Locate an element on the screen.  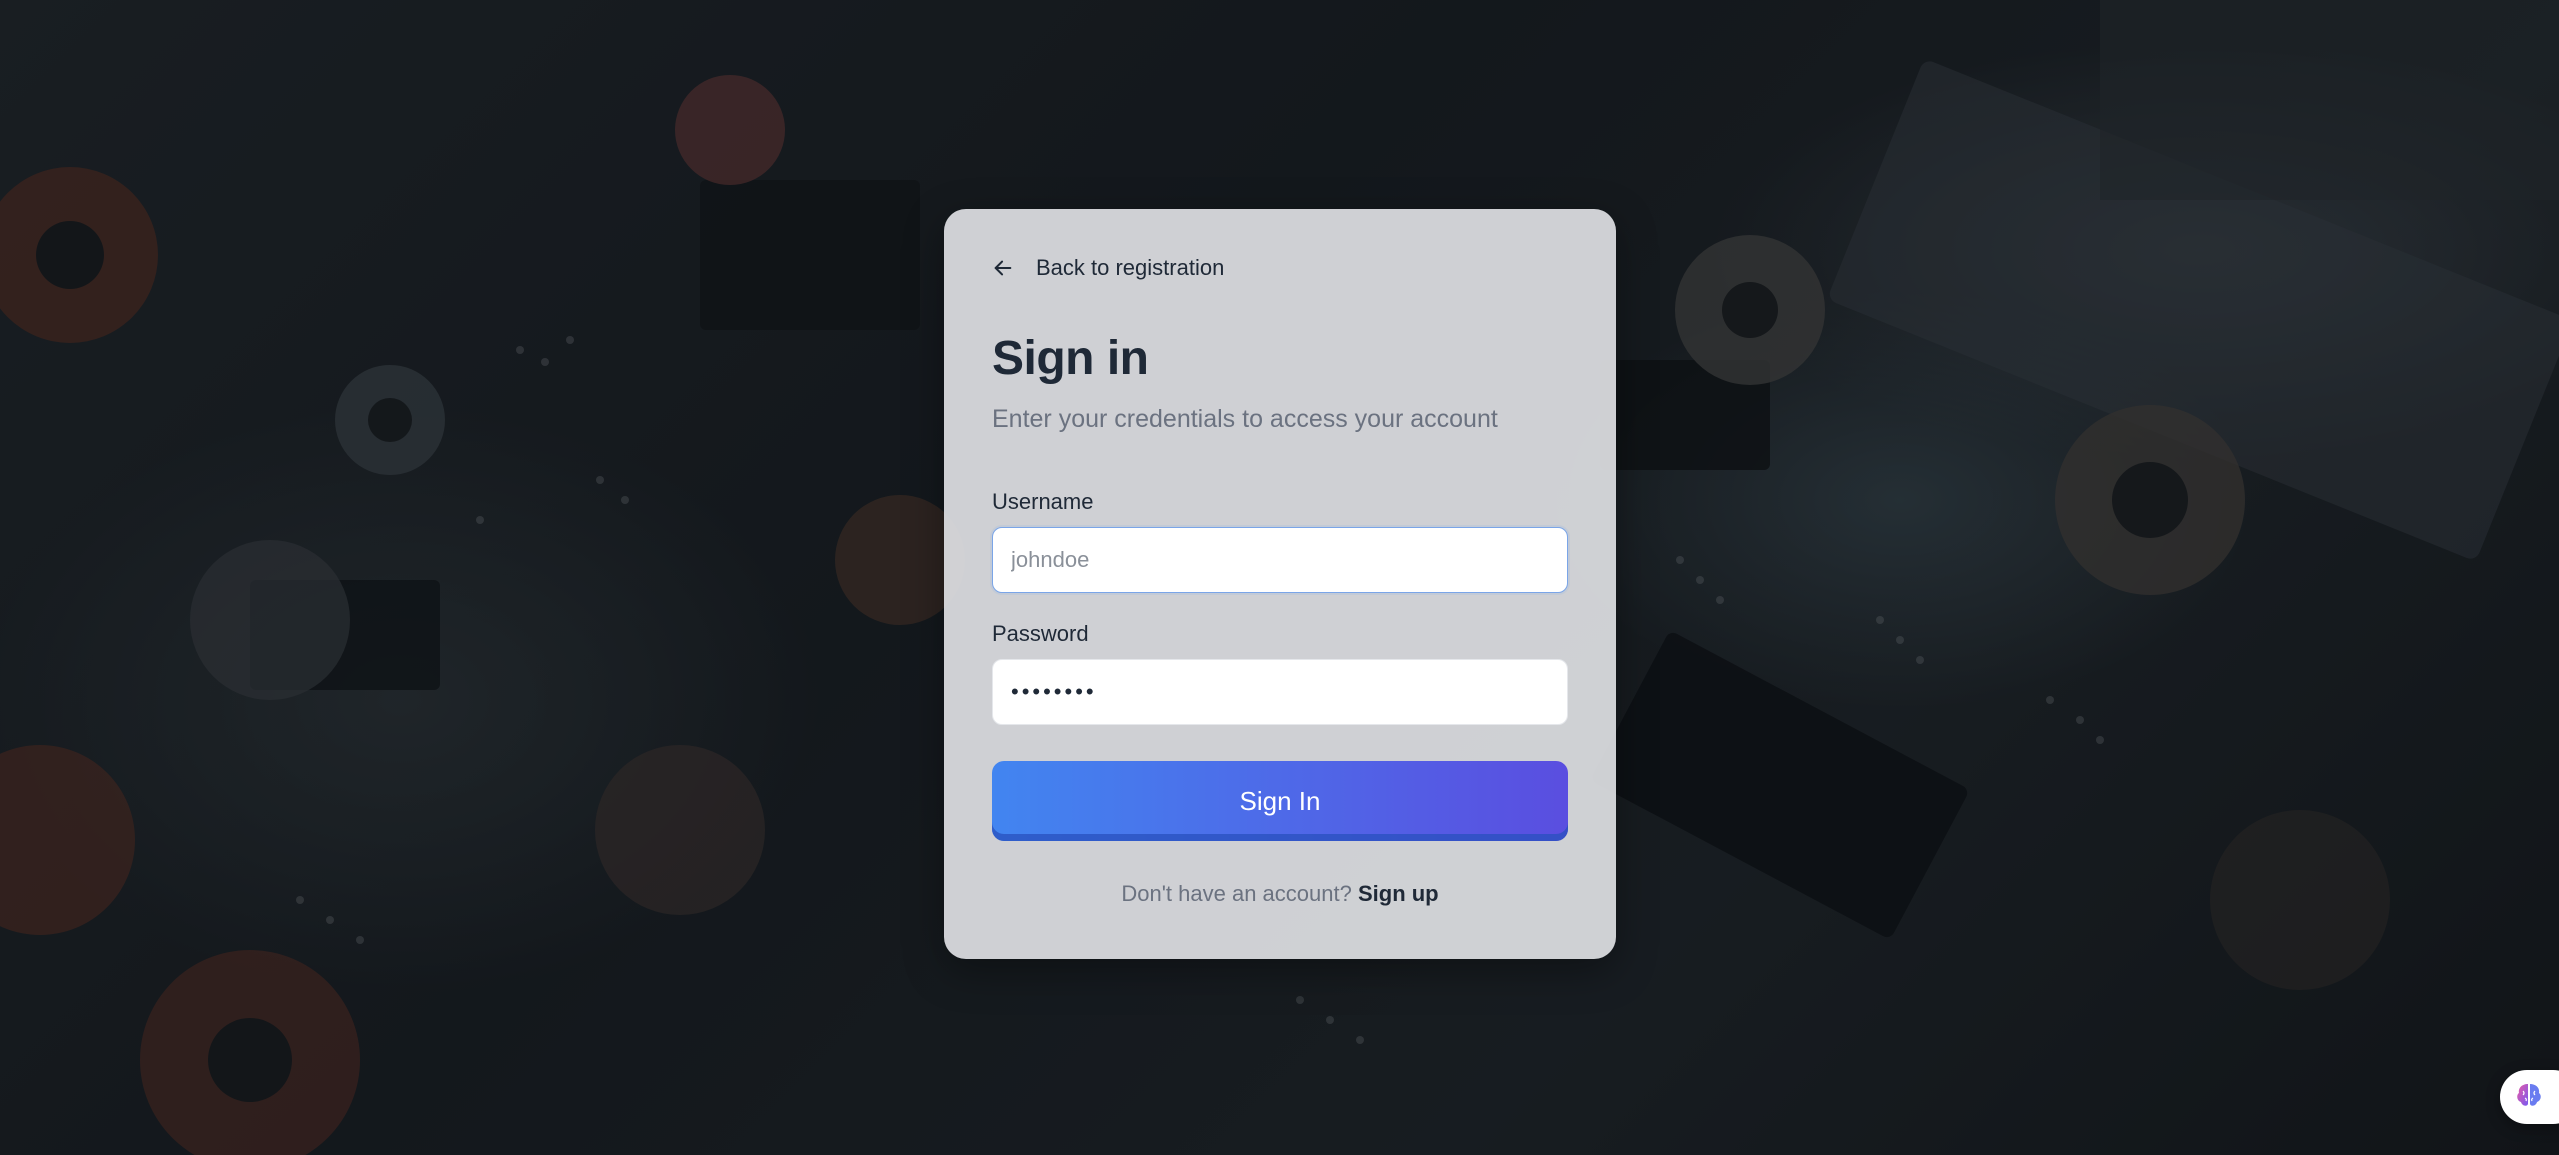
username-label: Username is located at coordinates (1043, 501).